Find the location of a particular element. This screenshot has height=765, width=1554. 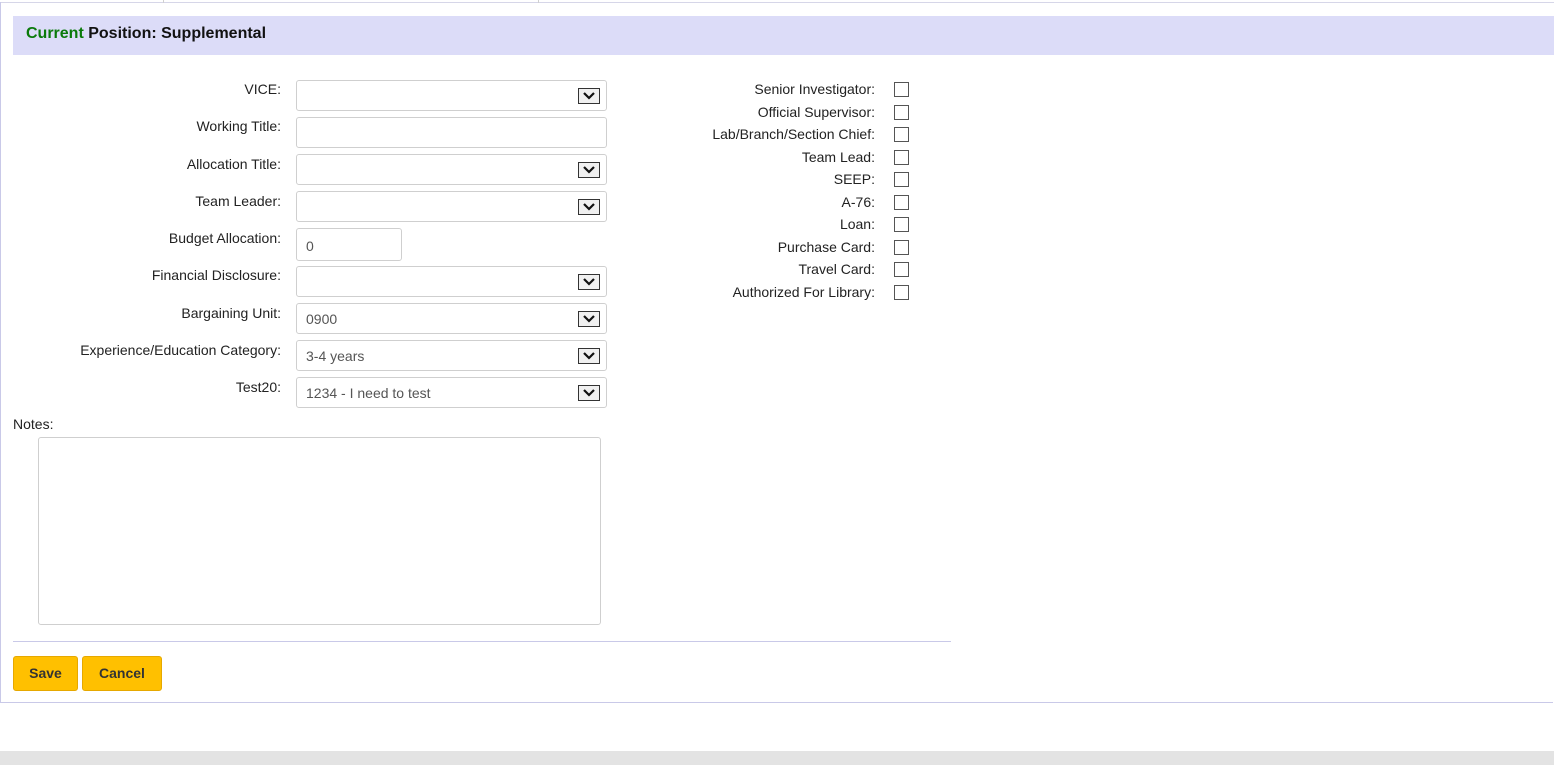

senior-investigator-label: Senior Investigator: is located at coordinates (814, 89).